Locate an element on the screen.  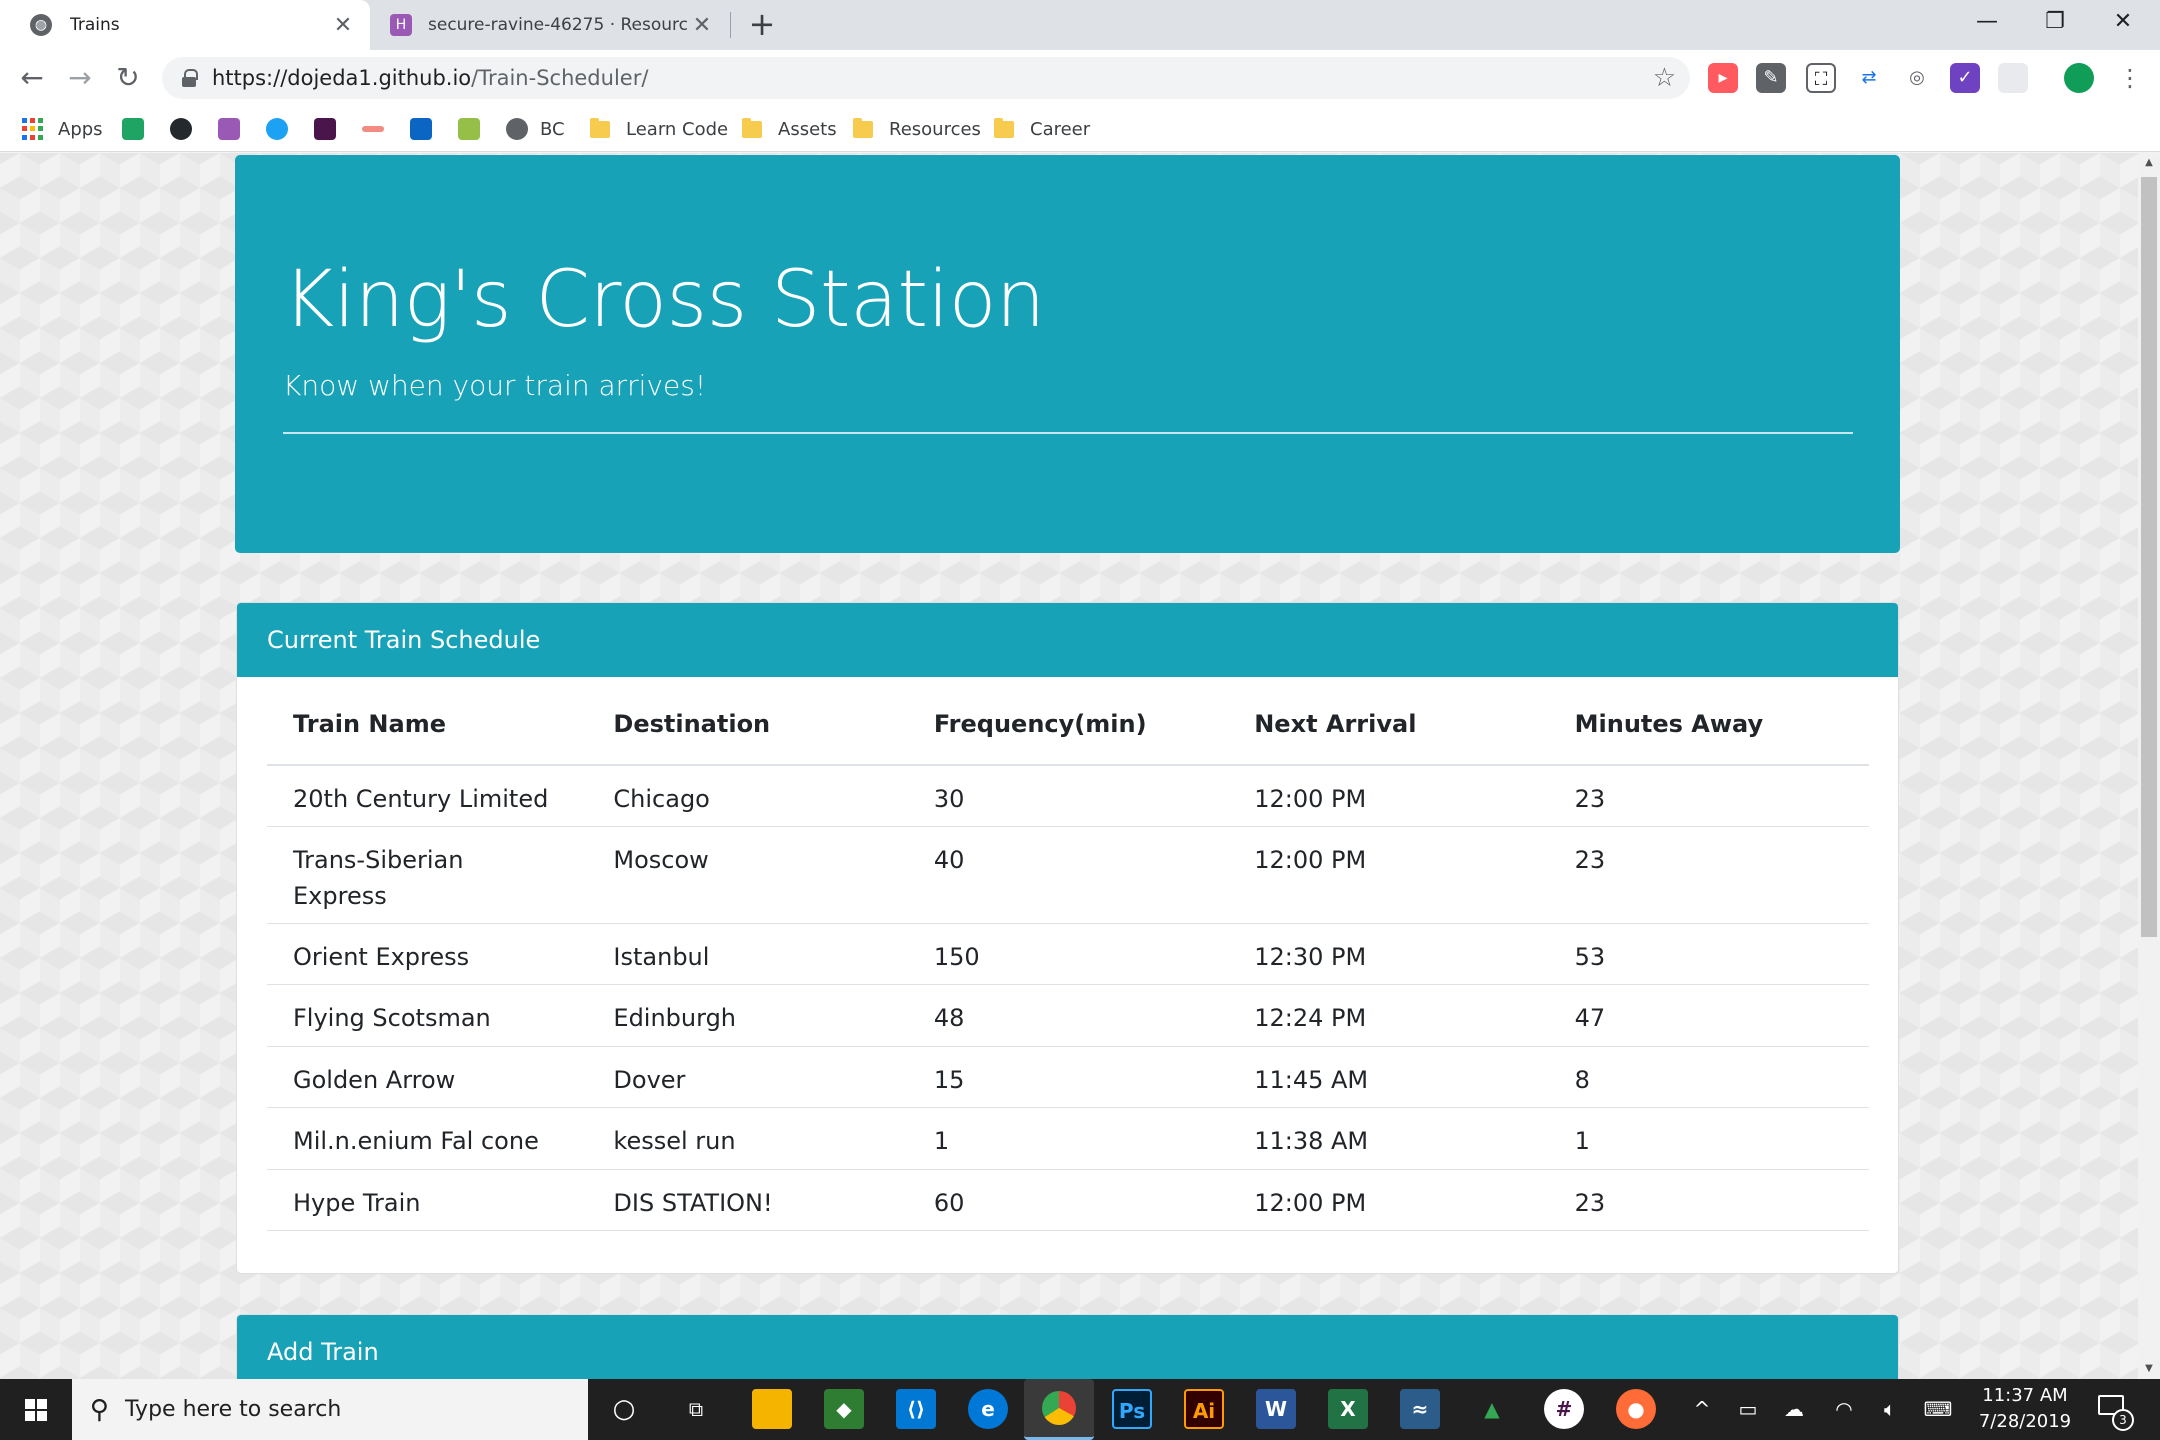
task-view-icon: ⧉ is located at coordinates (696, 1409).